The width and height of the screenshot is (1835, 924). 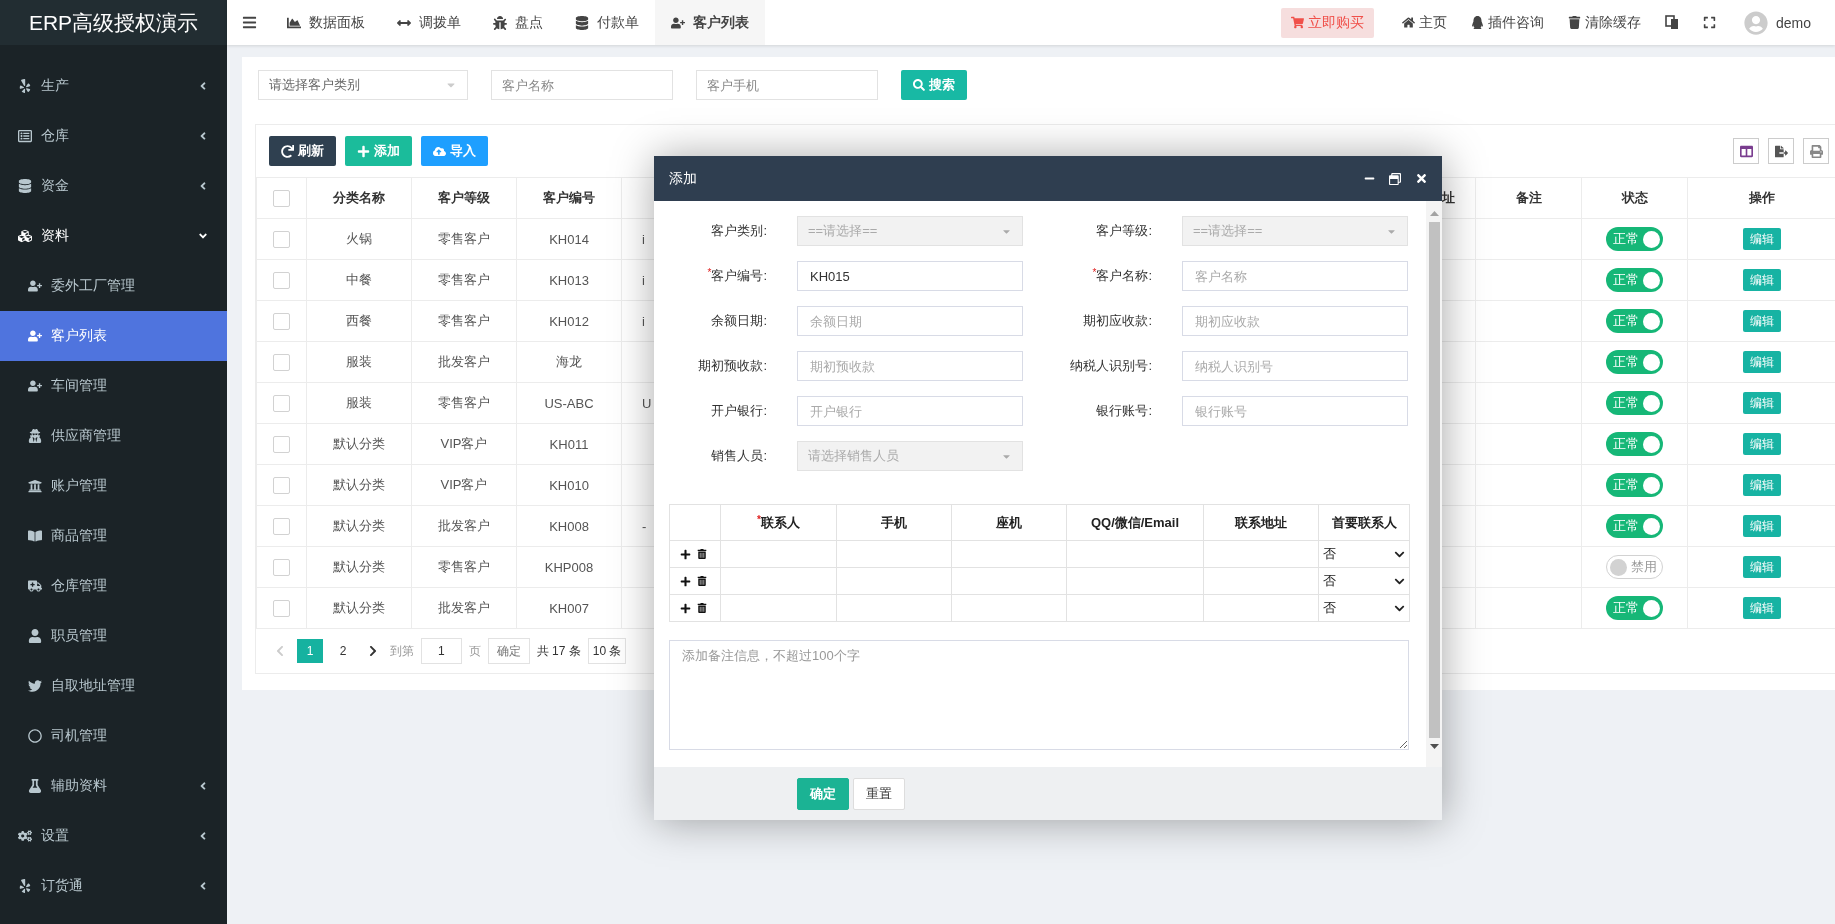 What do you see at coordinates (113, 436) in the screenshot?
I see `sidebar-subitem: 供应商管理` at bounding box center [113, 436].